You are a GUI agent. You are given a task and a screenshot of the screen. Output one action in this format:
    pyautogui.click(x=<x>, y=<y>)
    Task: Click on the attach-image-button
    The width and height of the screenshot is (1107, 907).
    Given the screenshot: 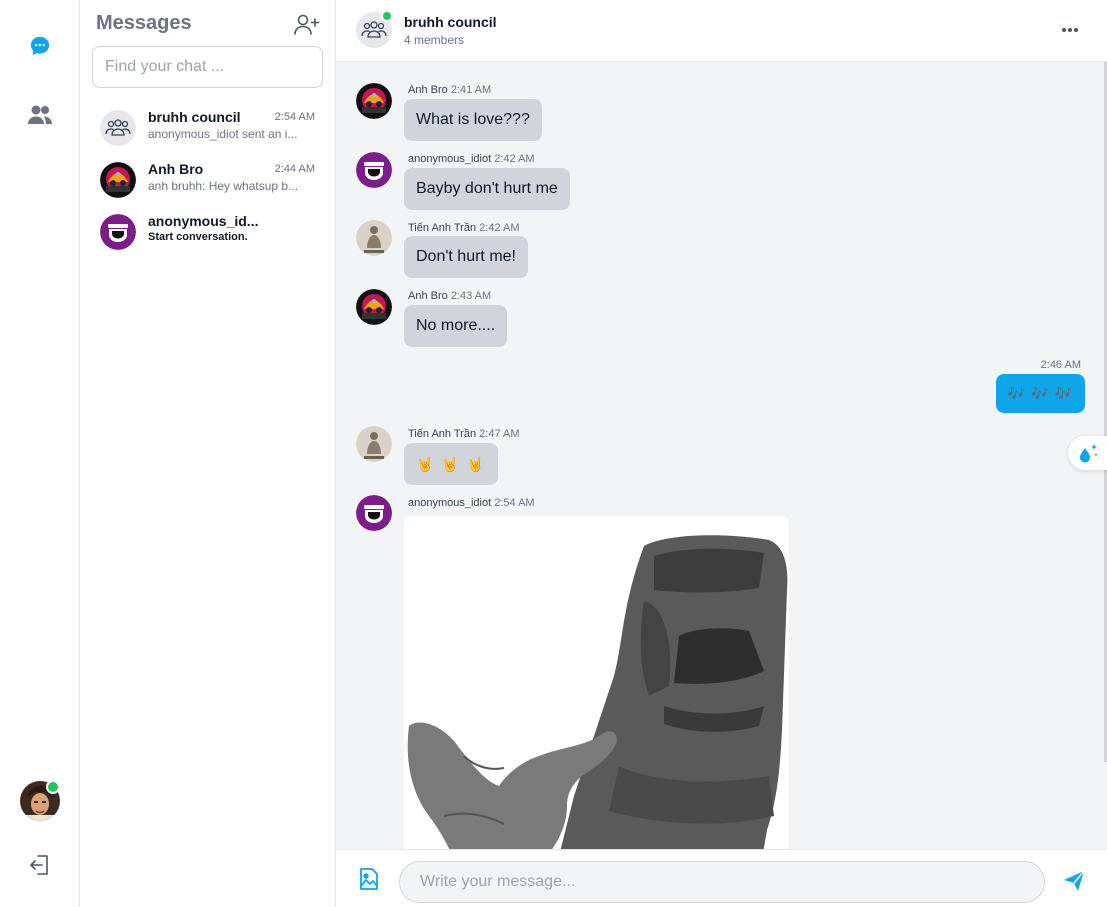 What is the action you would take?
    pyautogui.click(x=369, y=879)
    